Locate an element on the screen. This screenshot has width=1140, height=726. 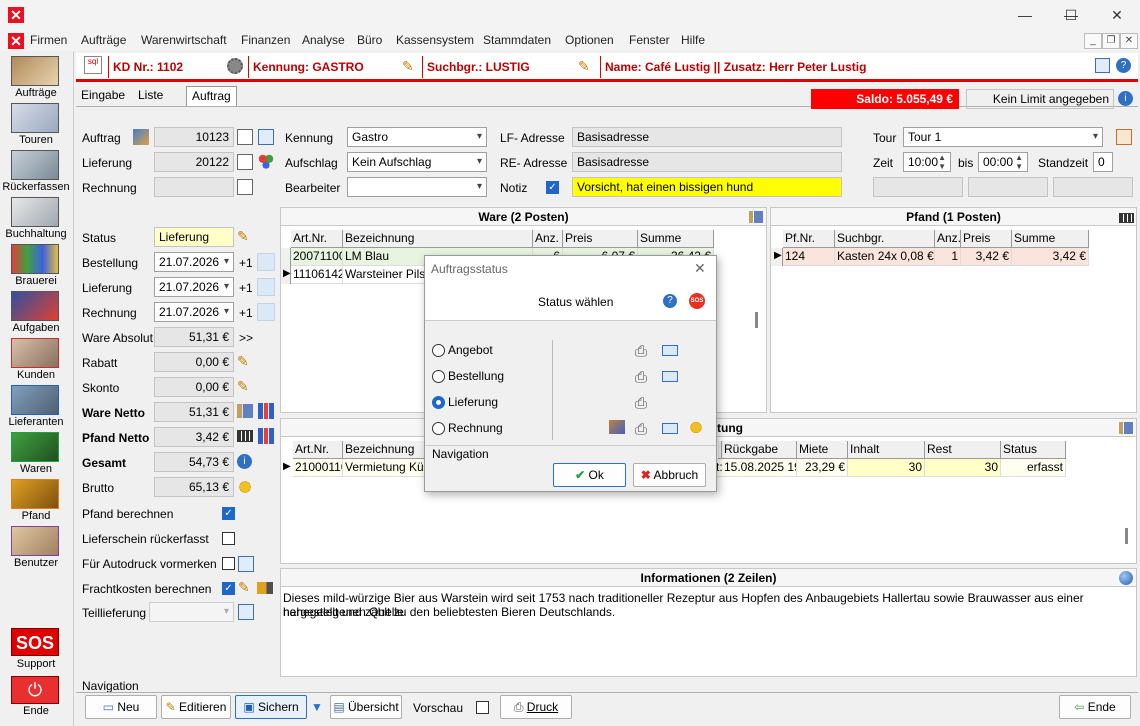
sidebar-item-rueckerfassen: Rückerfassen is located at coordinates (36, 171).